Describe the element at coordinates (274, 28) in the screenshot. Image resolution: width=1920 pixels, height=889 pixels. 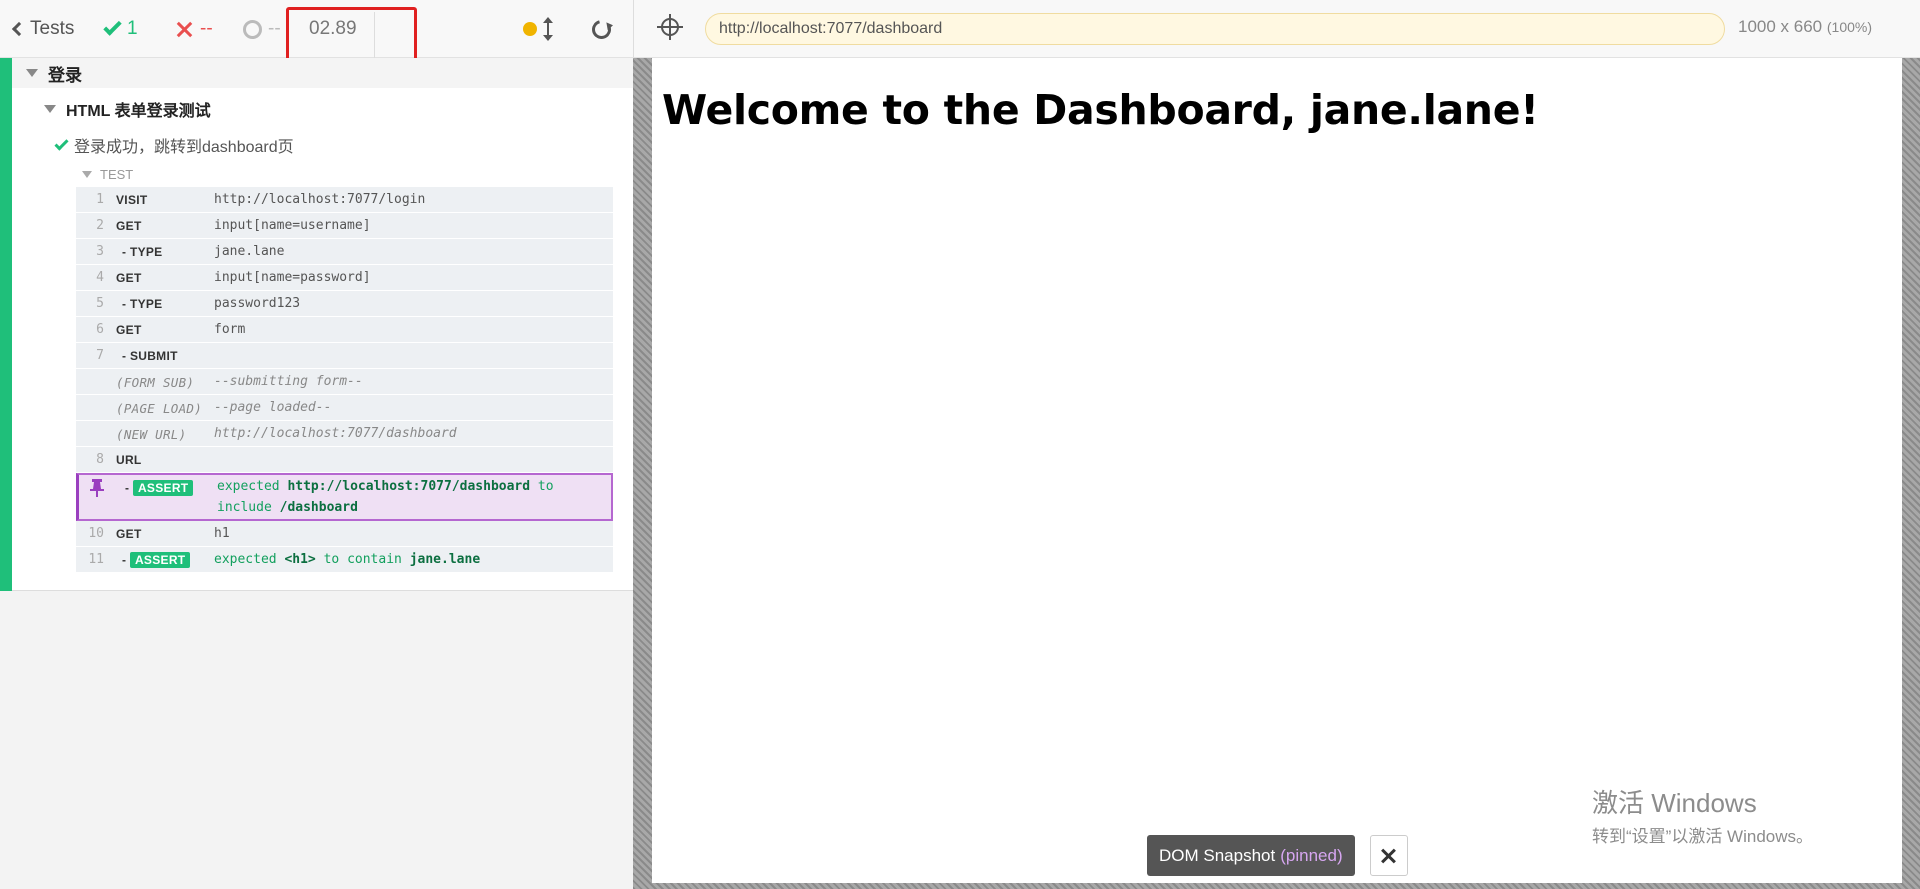
I see `pending-number: --` at that location.